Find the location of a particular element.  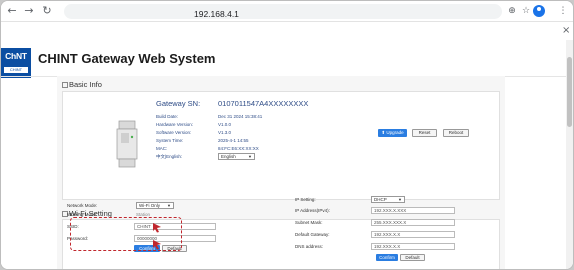

browser-toolbar: ← → ↻ 192.168.4.1 ⊕ ☆ ⋮ is located at coordinates (287, 11).